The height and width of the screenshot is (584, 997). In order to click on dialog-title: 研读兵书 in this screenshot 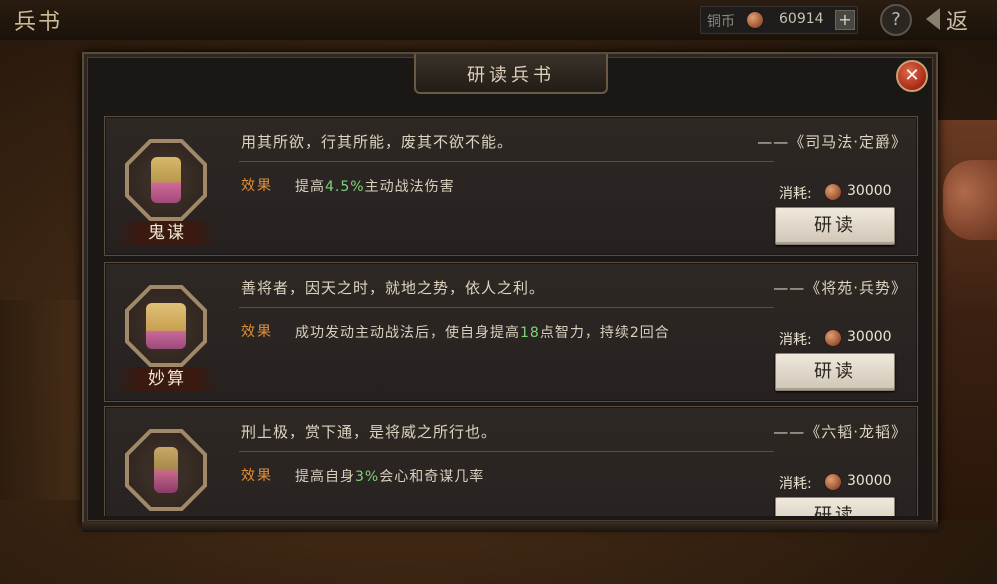, I will do `click(511, 75)`.